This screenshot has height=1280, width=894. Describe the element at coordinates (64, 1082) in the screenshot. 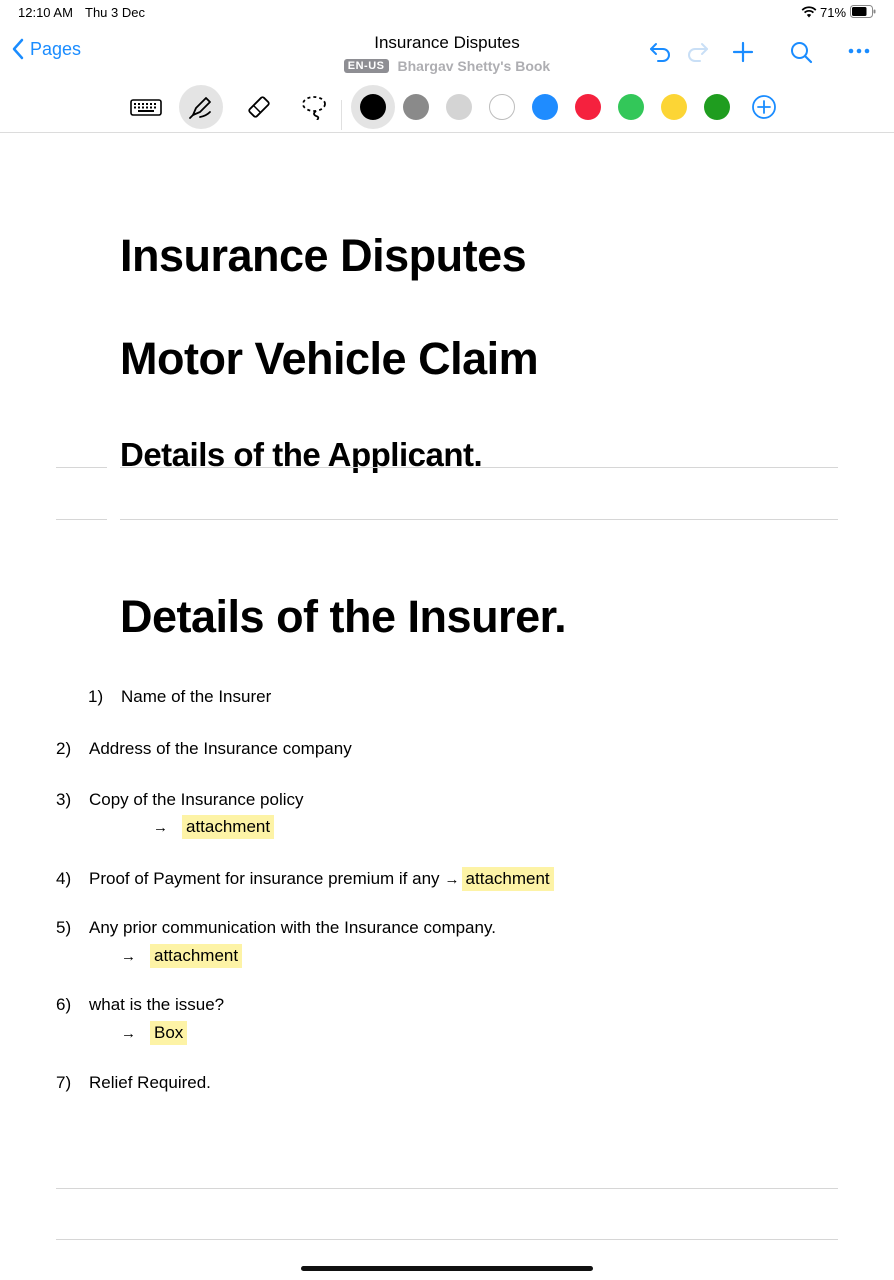

I see `item-number: 7)` at that location.